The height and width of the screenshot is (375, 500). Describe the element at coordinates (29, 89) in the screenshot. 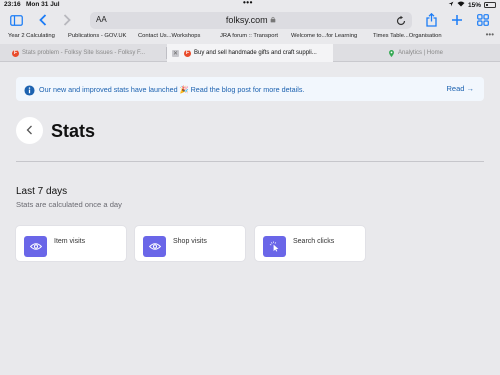

I see `info-icon` at that location.